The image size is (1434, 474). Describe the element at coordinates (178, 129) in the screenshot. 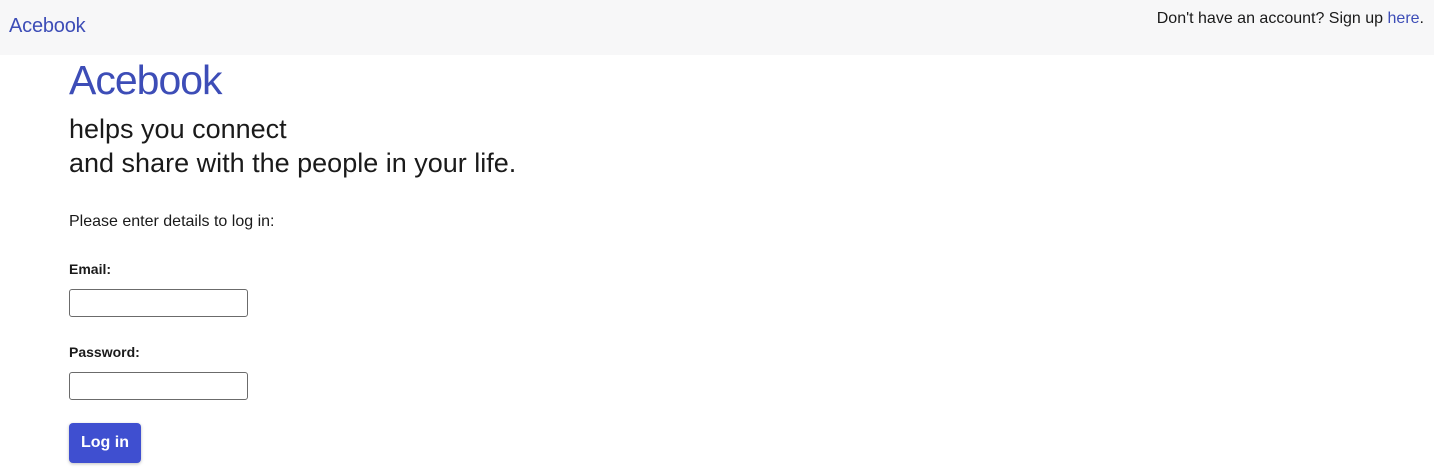

I see `tagline-line-1: helps you connect` at that location.